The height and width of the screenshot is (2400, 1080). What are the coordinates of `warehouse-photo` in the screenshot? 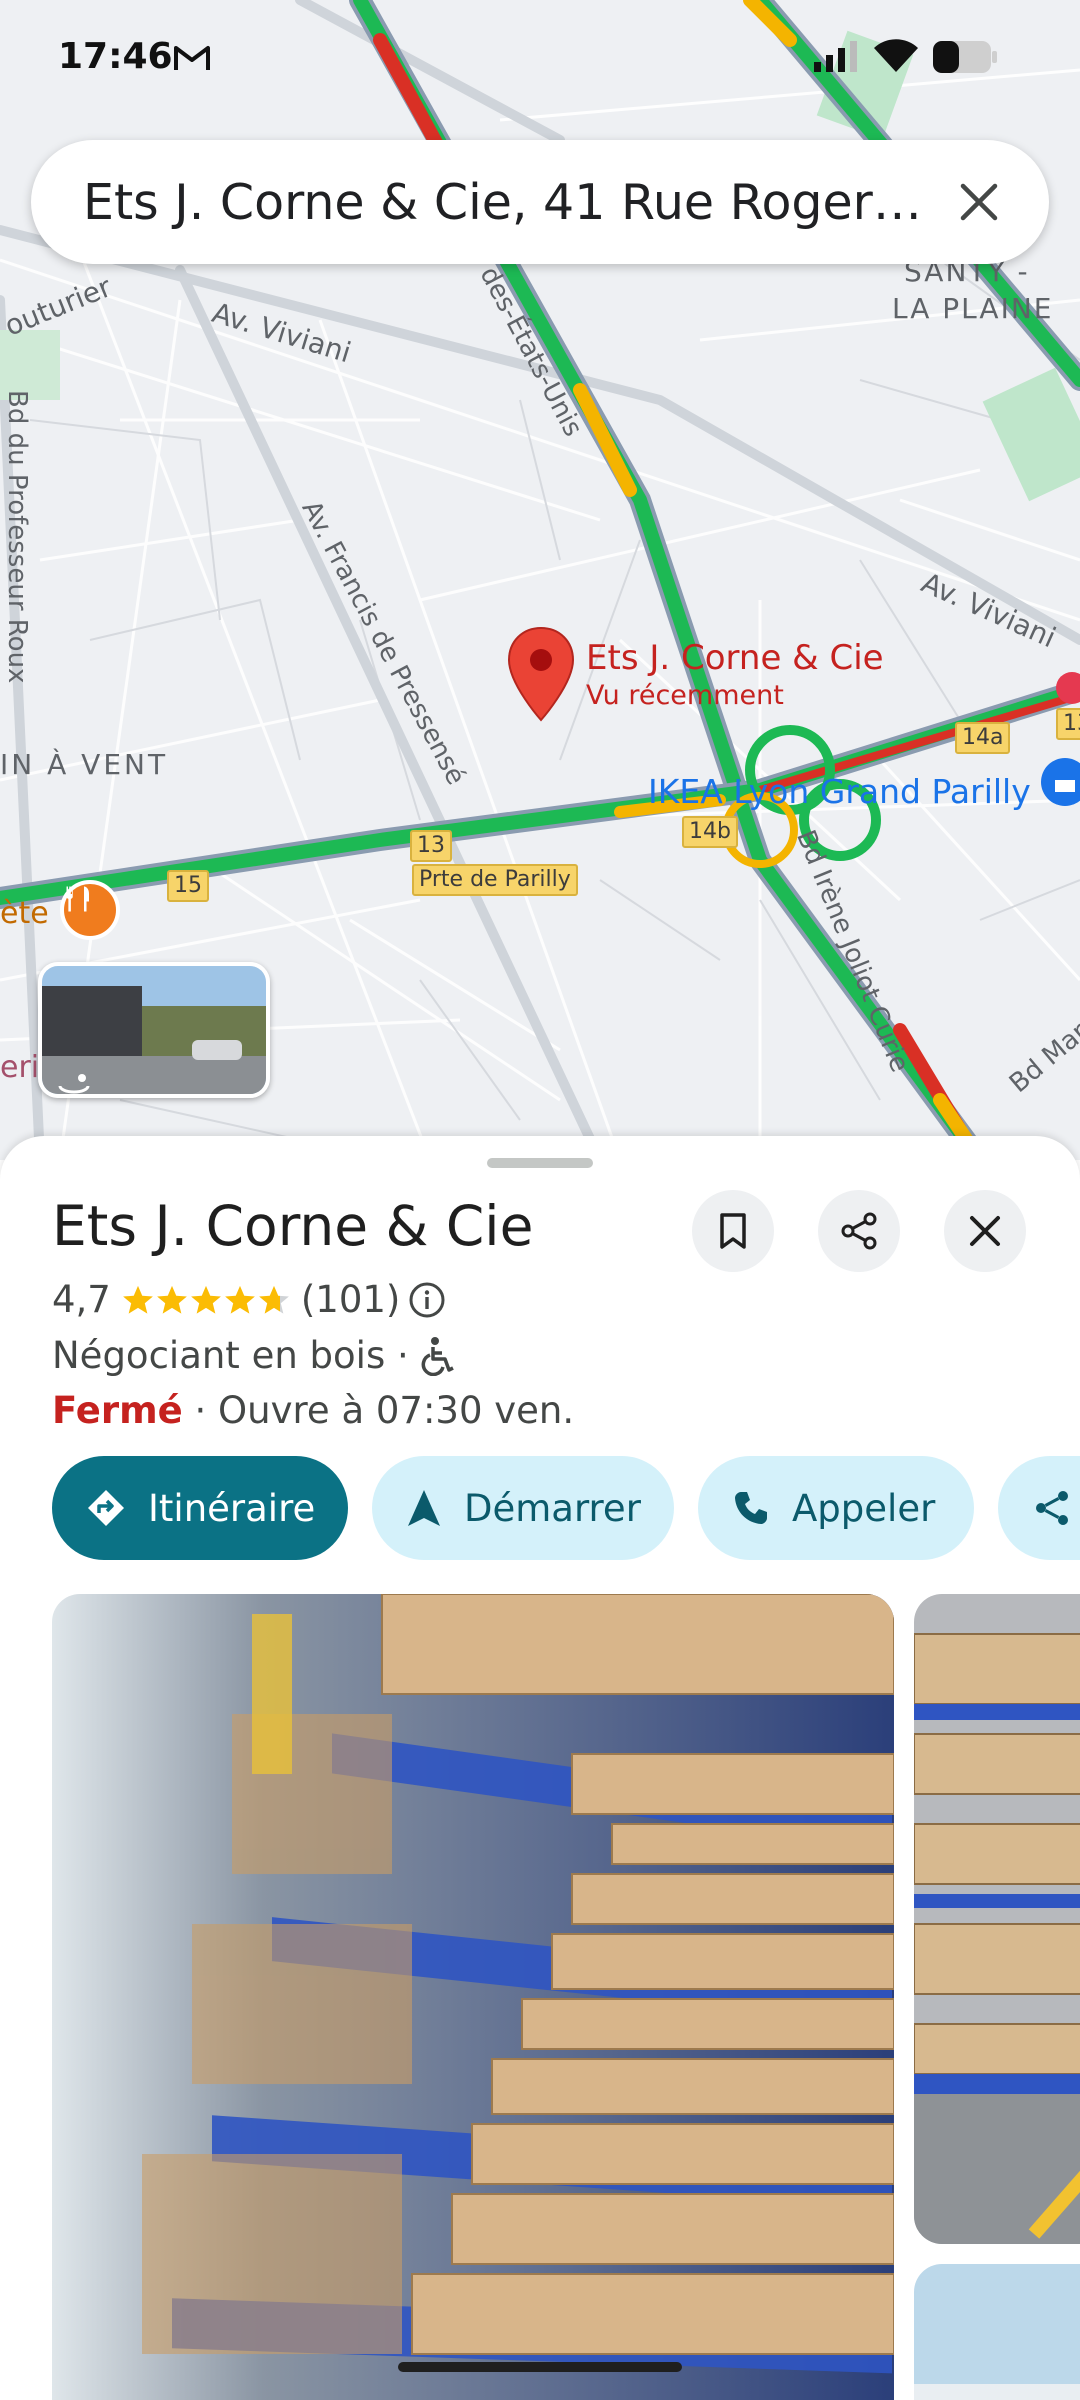 It's located at (997, 1919).